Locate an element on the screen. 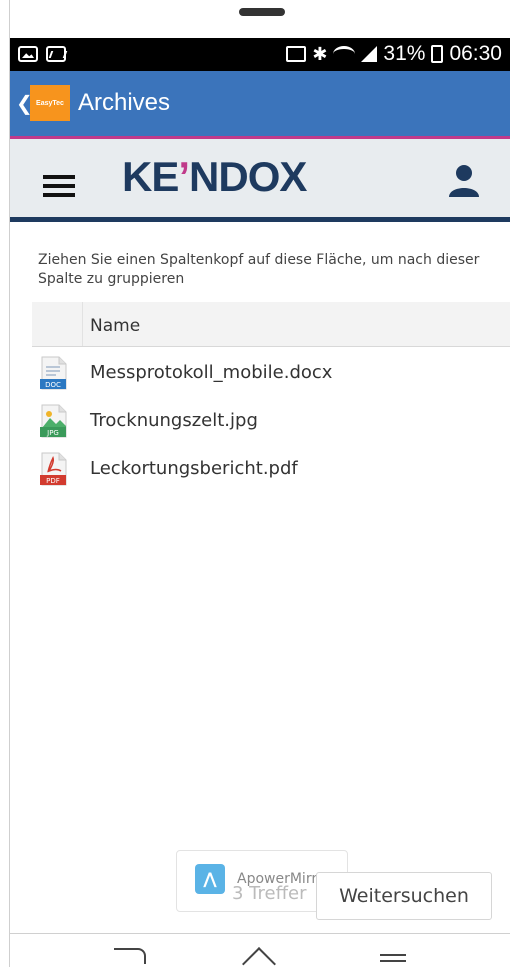  file-name: Leckortungsbericht.pdf is located at coordinates (194, 468).